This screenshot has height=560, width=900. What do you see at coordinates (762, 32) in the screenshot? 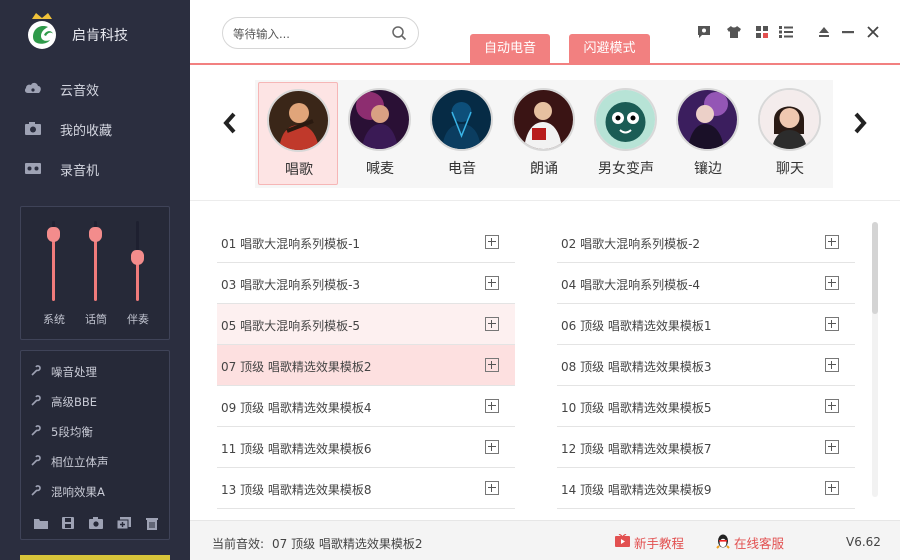
I see `grid-view-icon` at bounding box center [762, 32].